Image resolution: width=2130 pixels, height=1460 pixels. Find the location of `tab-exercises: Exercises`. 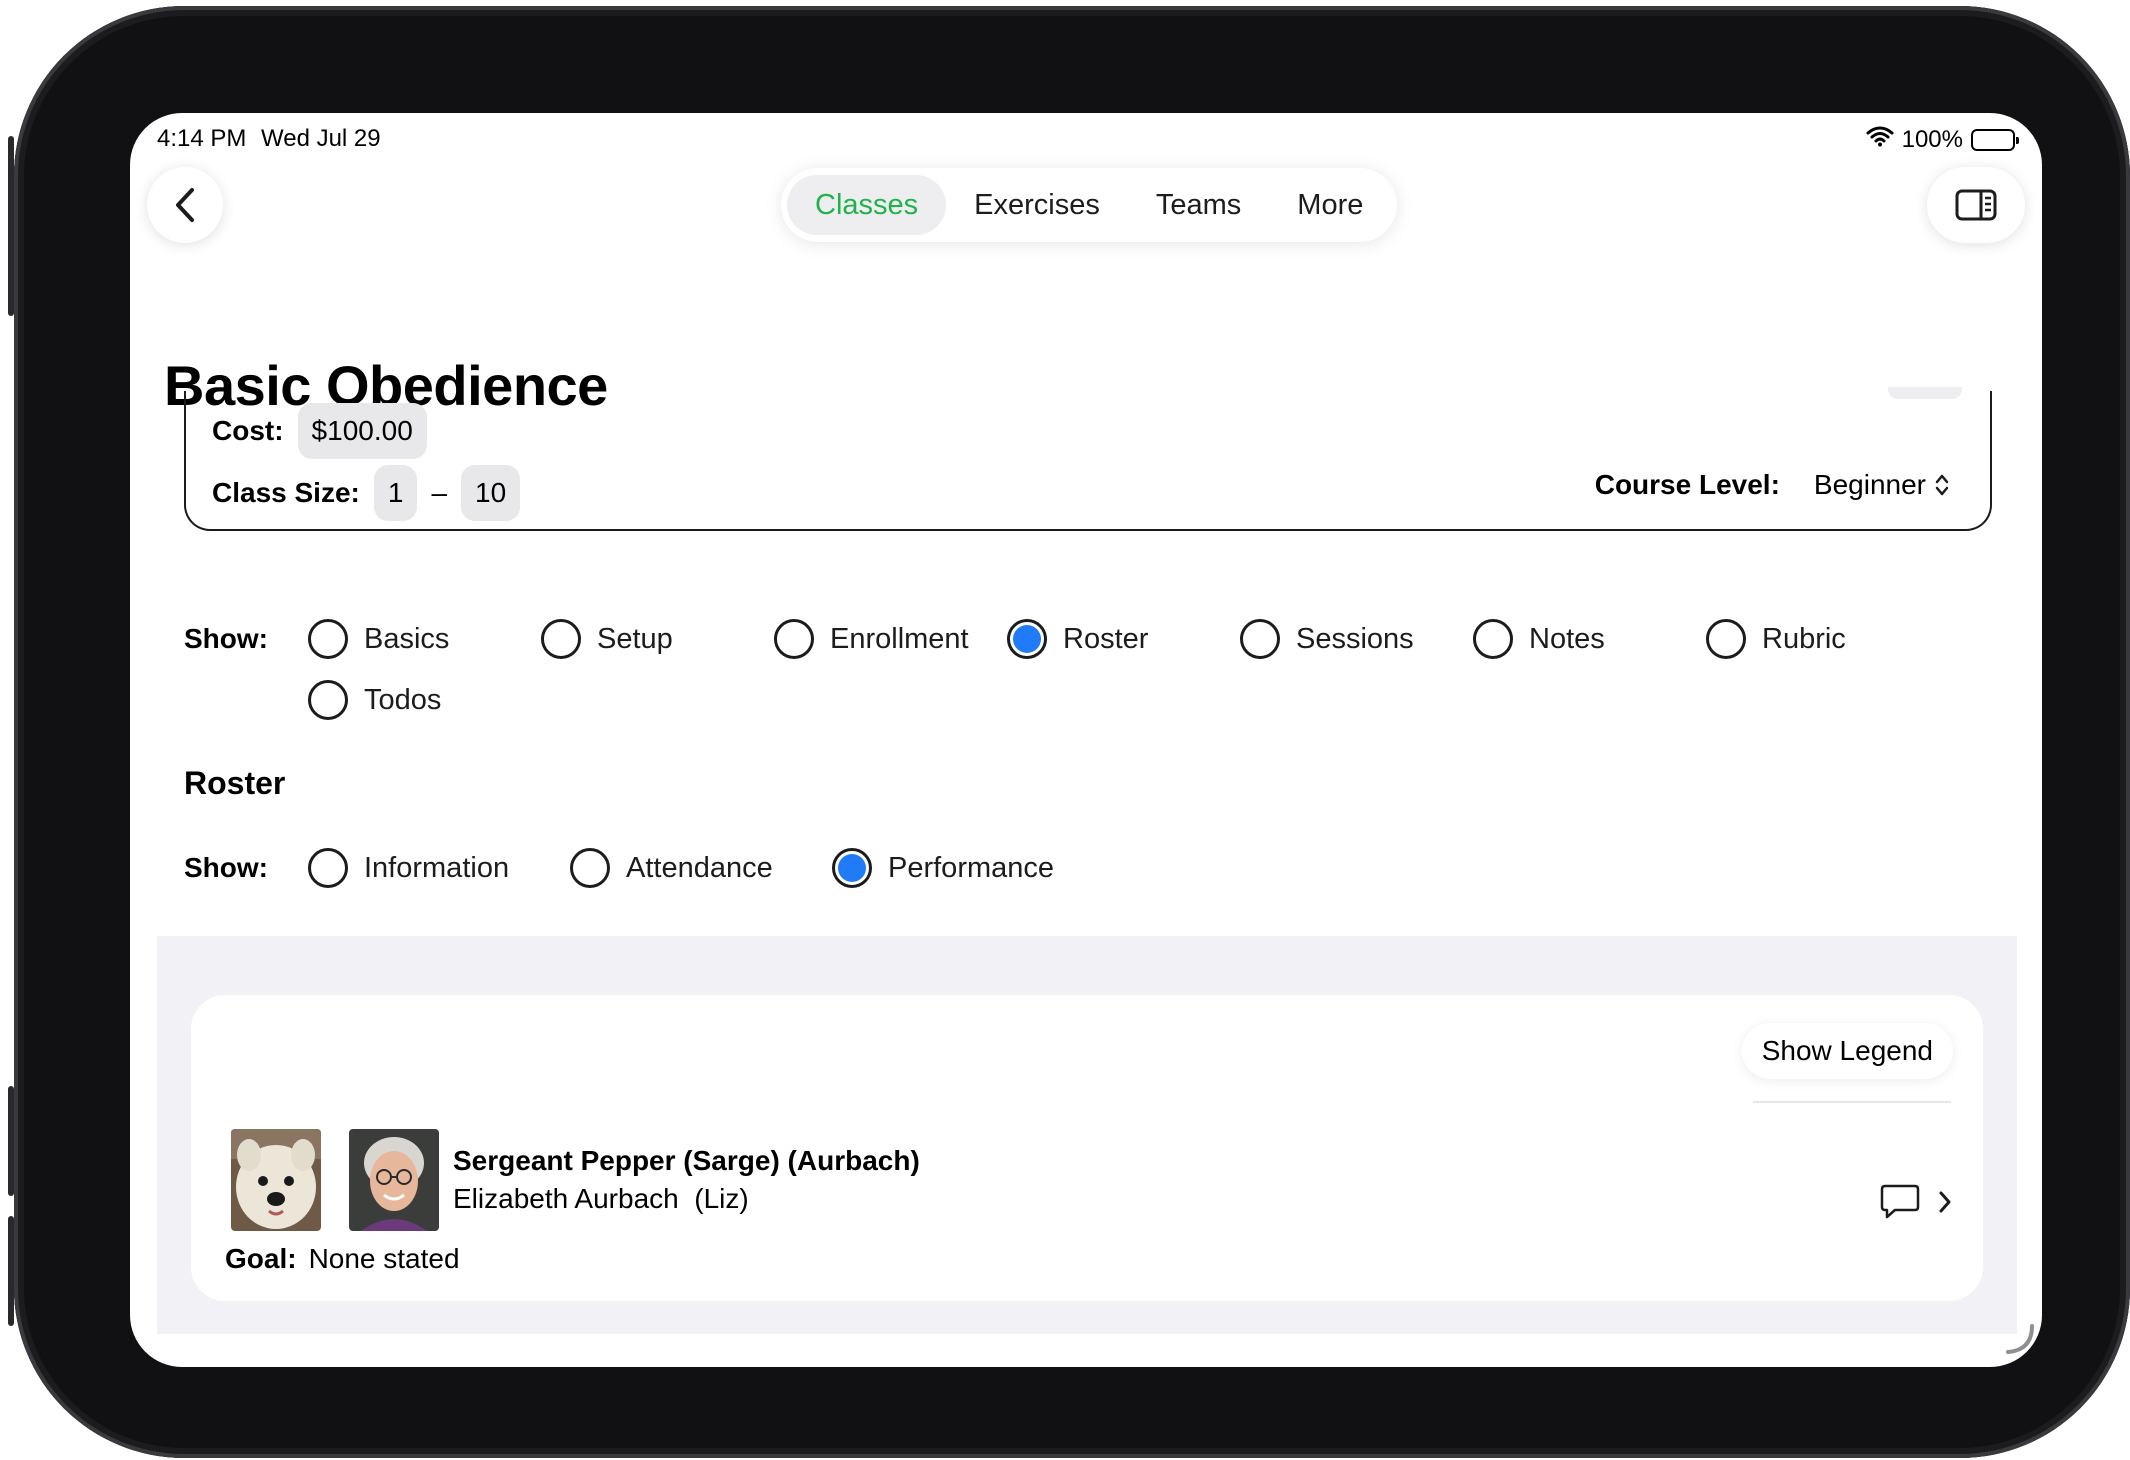

tab-exercises: Exercises is located at coordinates (1037, 205).